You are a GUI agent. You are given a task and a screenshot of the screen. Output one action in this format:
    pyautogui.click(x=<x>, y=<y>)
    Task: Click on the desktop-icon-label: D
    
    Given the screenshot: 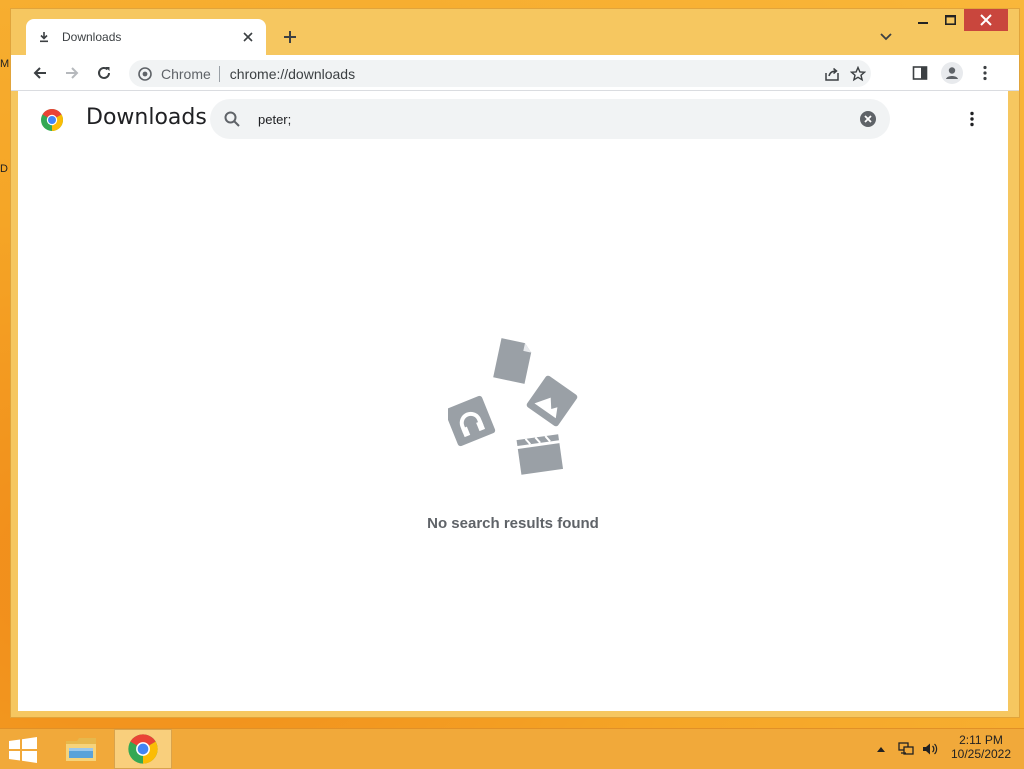 What is the action you would take?
    pyautogui.click(x=4, y=169)
    